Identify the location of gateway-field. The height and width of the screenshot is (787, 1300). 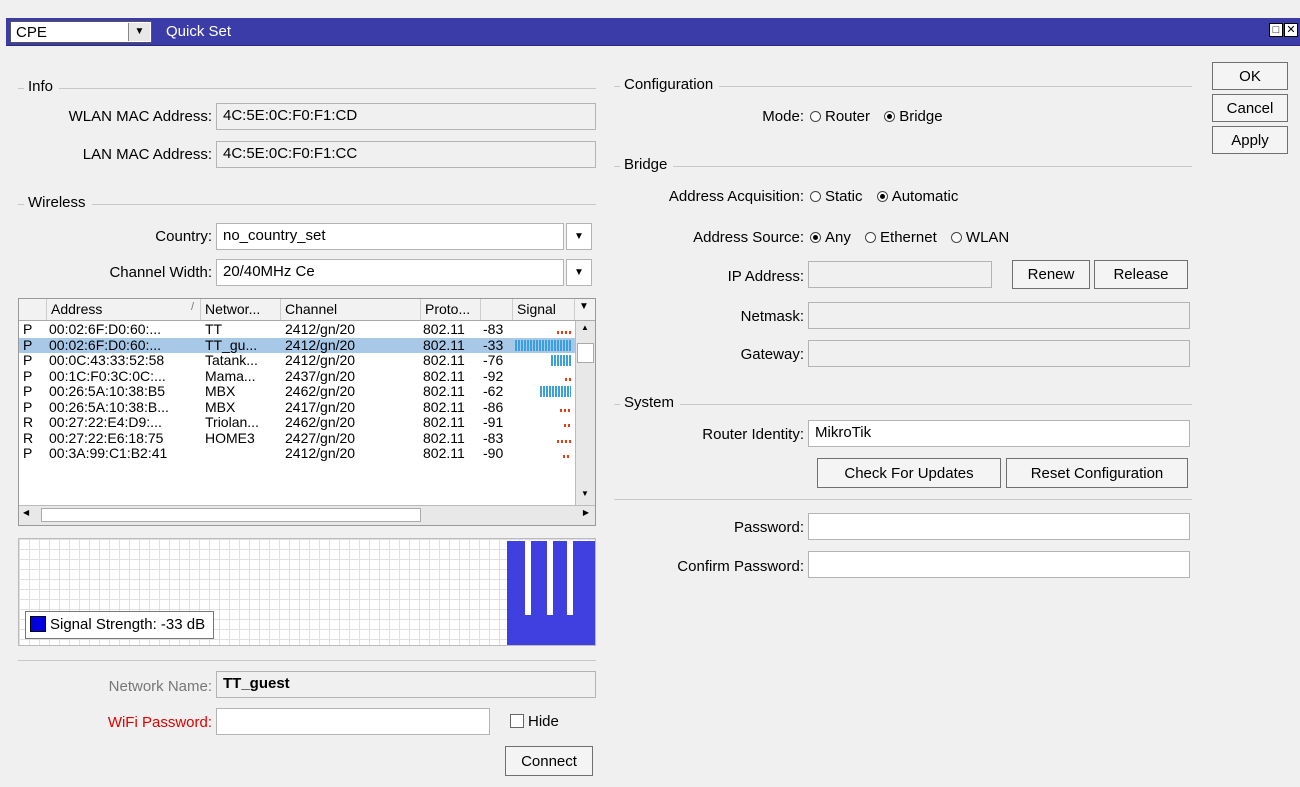
(999, 353).